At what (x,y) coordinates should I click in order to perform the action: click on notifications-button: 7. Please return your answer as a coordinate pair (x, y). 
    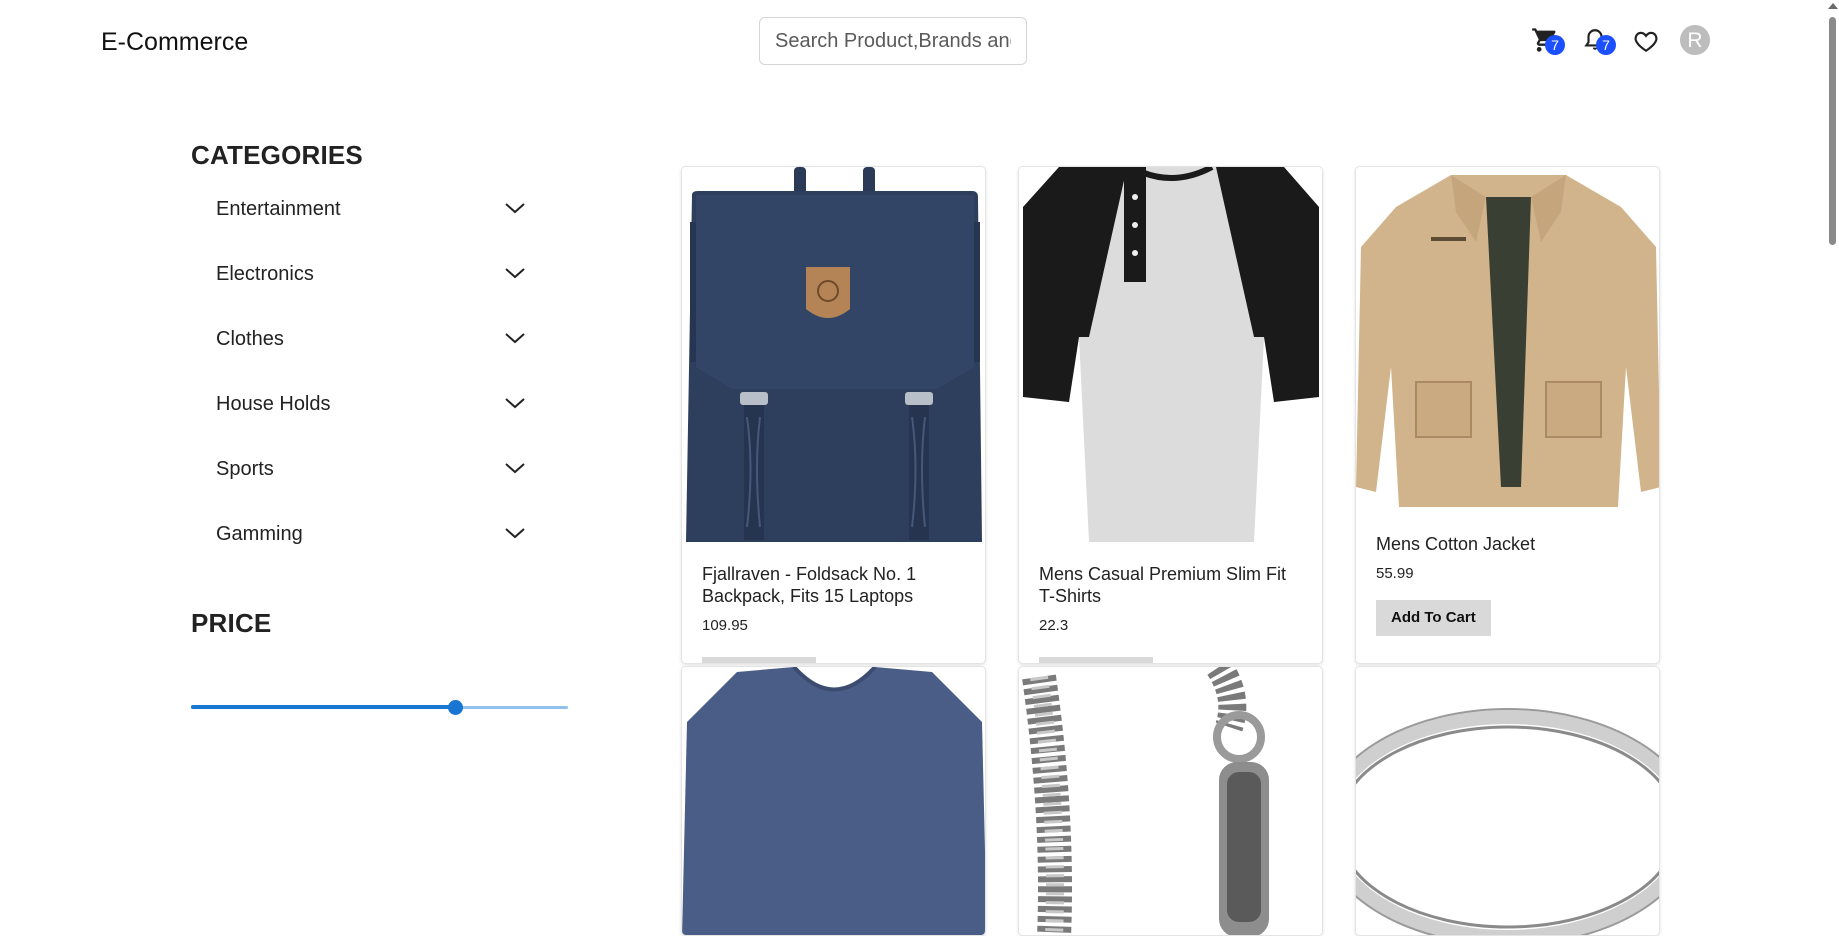
    Looking at the image, I should click on (1599, 40).